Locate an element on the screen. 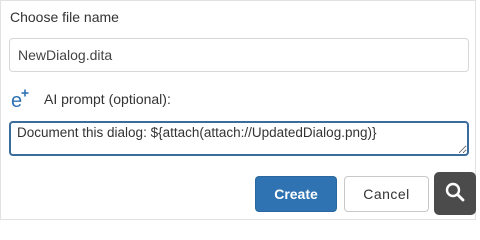 The height and width of the screenshot is (240, 480). search-button is located at coordinates (455, 193).